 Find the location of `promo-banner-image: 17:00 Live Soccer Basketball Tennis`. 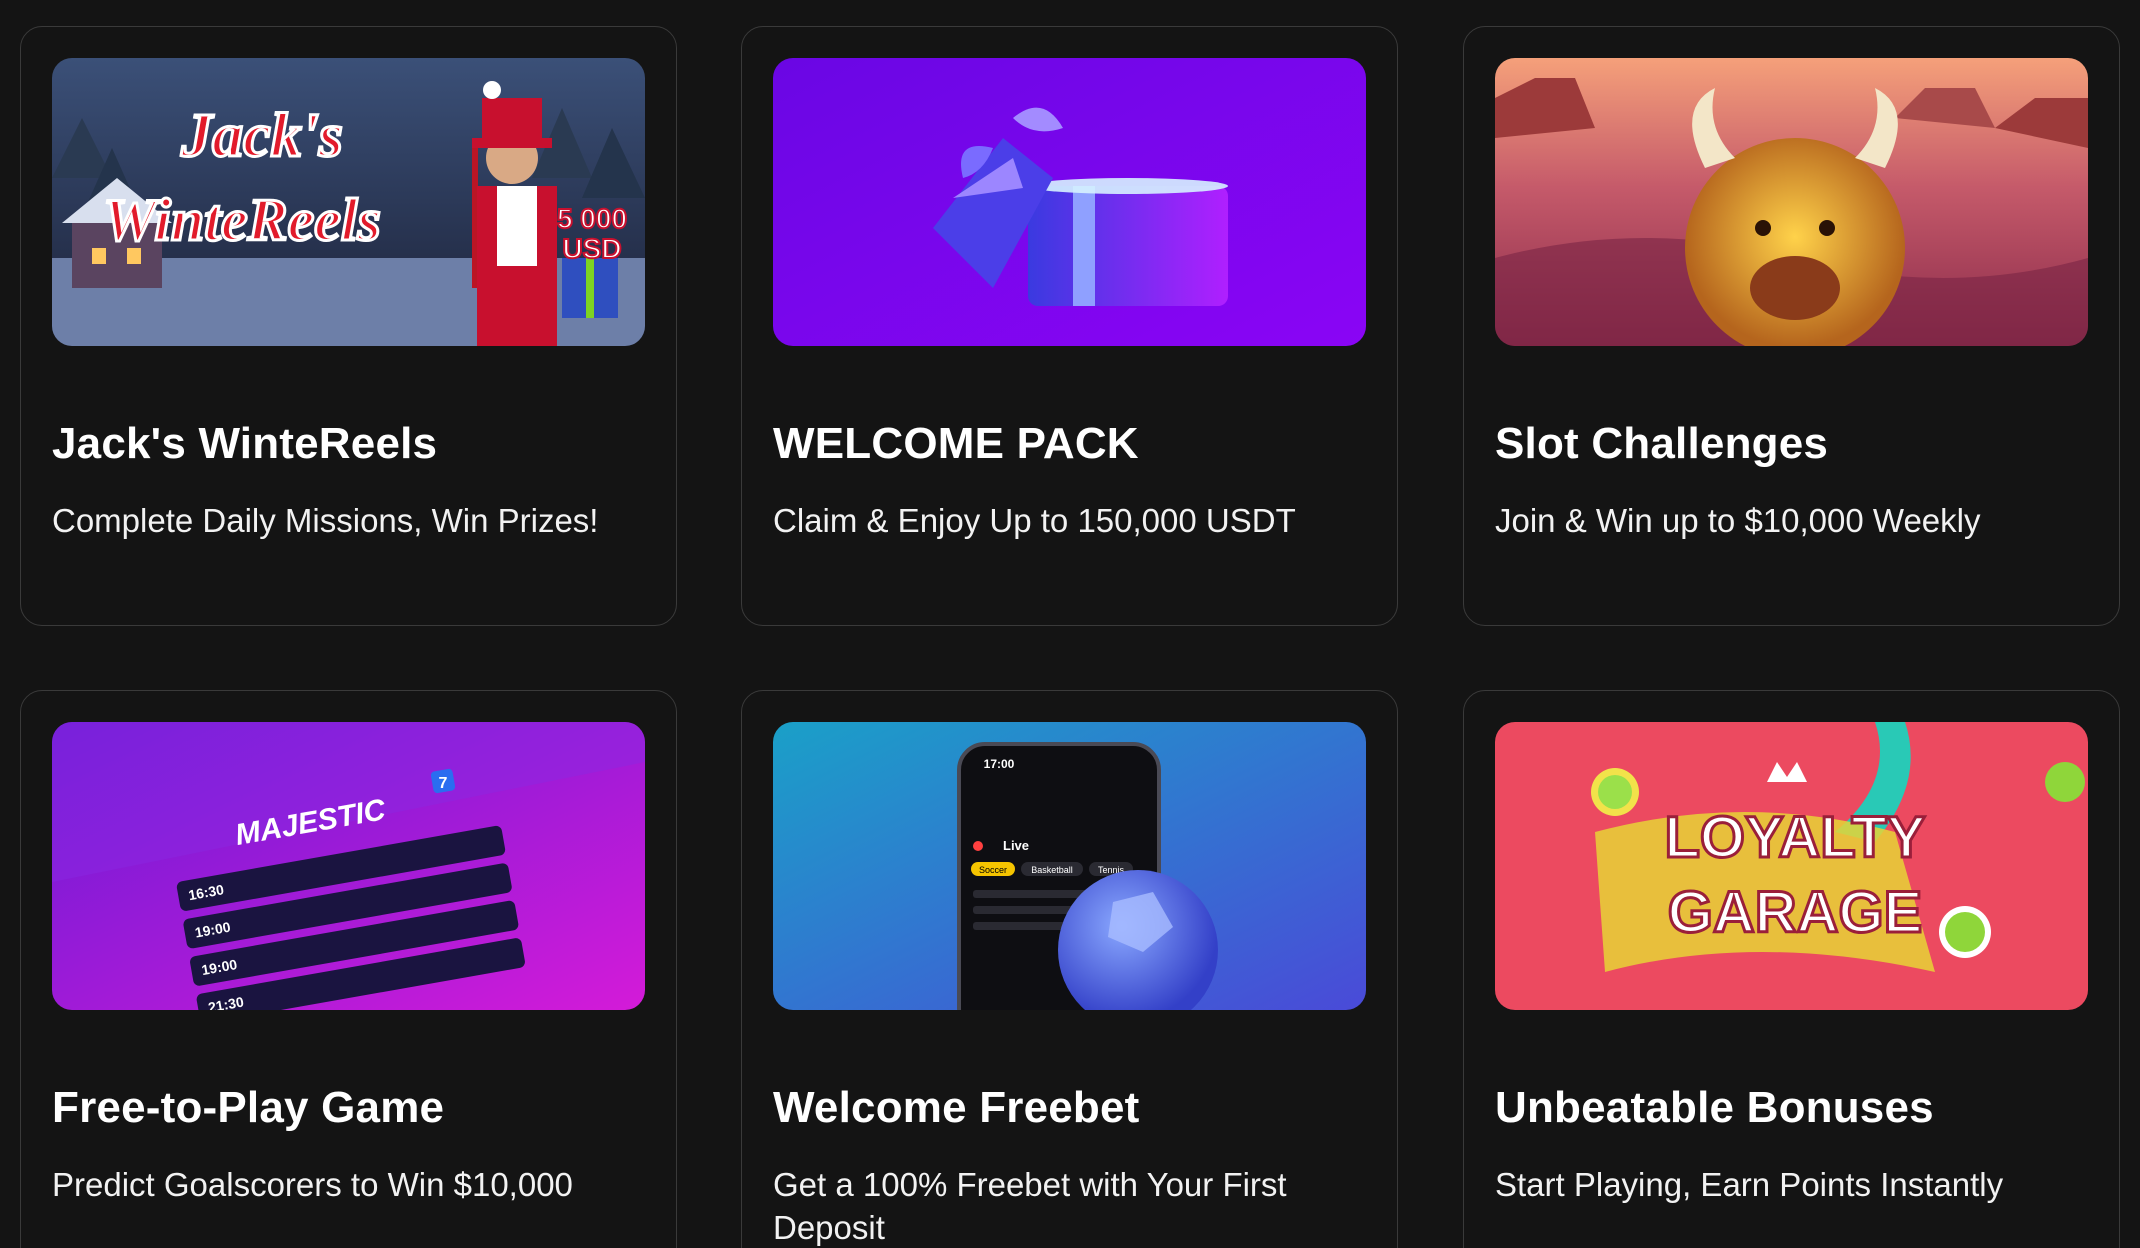

promo-banner-image: 17:00 Live Soccer Basketball Tennis is located at coordinates (1069, 866).